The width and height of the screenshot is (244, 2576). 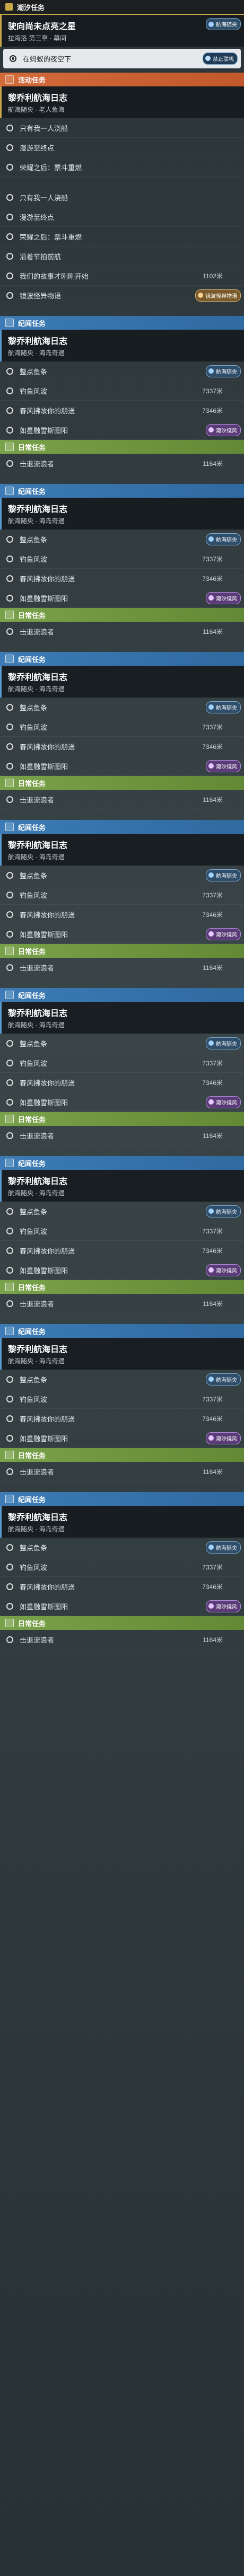 What do you see at coordinates (122, 7) in the screenshot?
I see `tide-quest-header: 潮汐任务` at bounding box center [122, 7].